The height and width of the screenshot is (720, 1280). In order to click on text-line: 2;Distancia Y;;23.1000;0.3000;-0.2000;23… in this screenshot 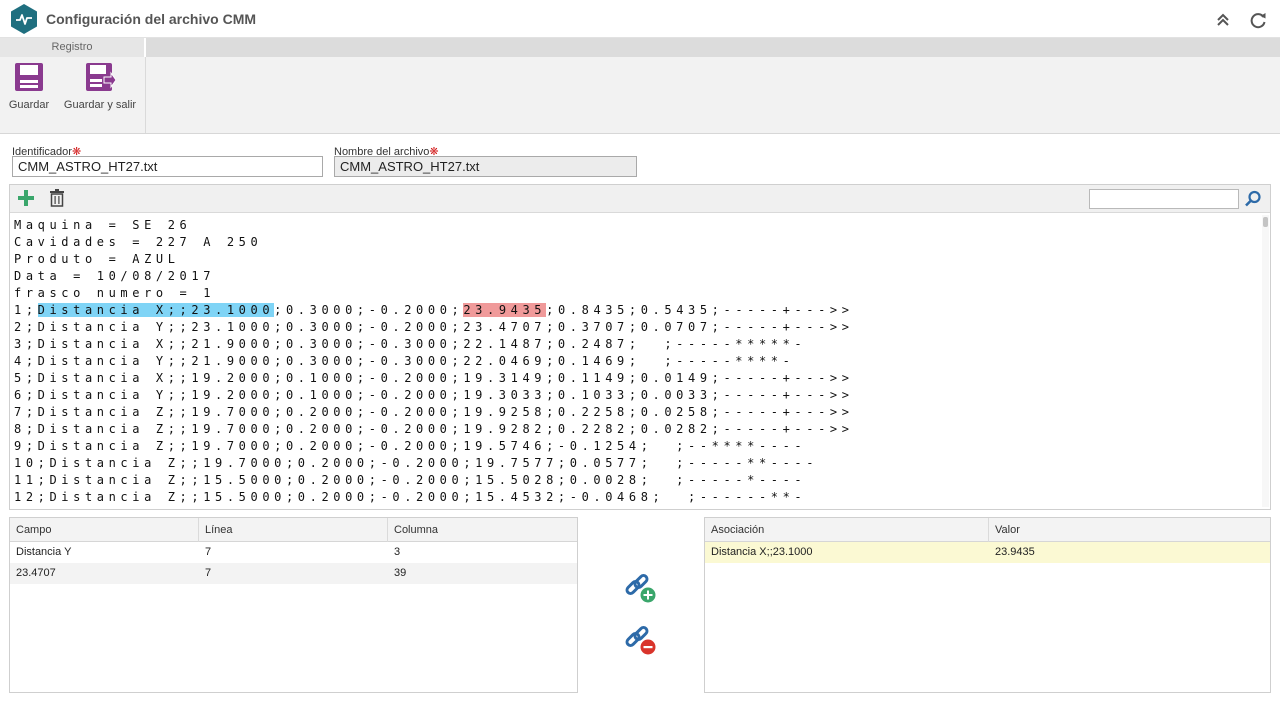, I will do `click(434, 327)`.